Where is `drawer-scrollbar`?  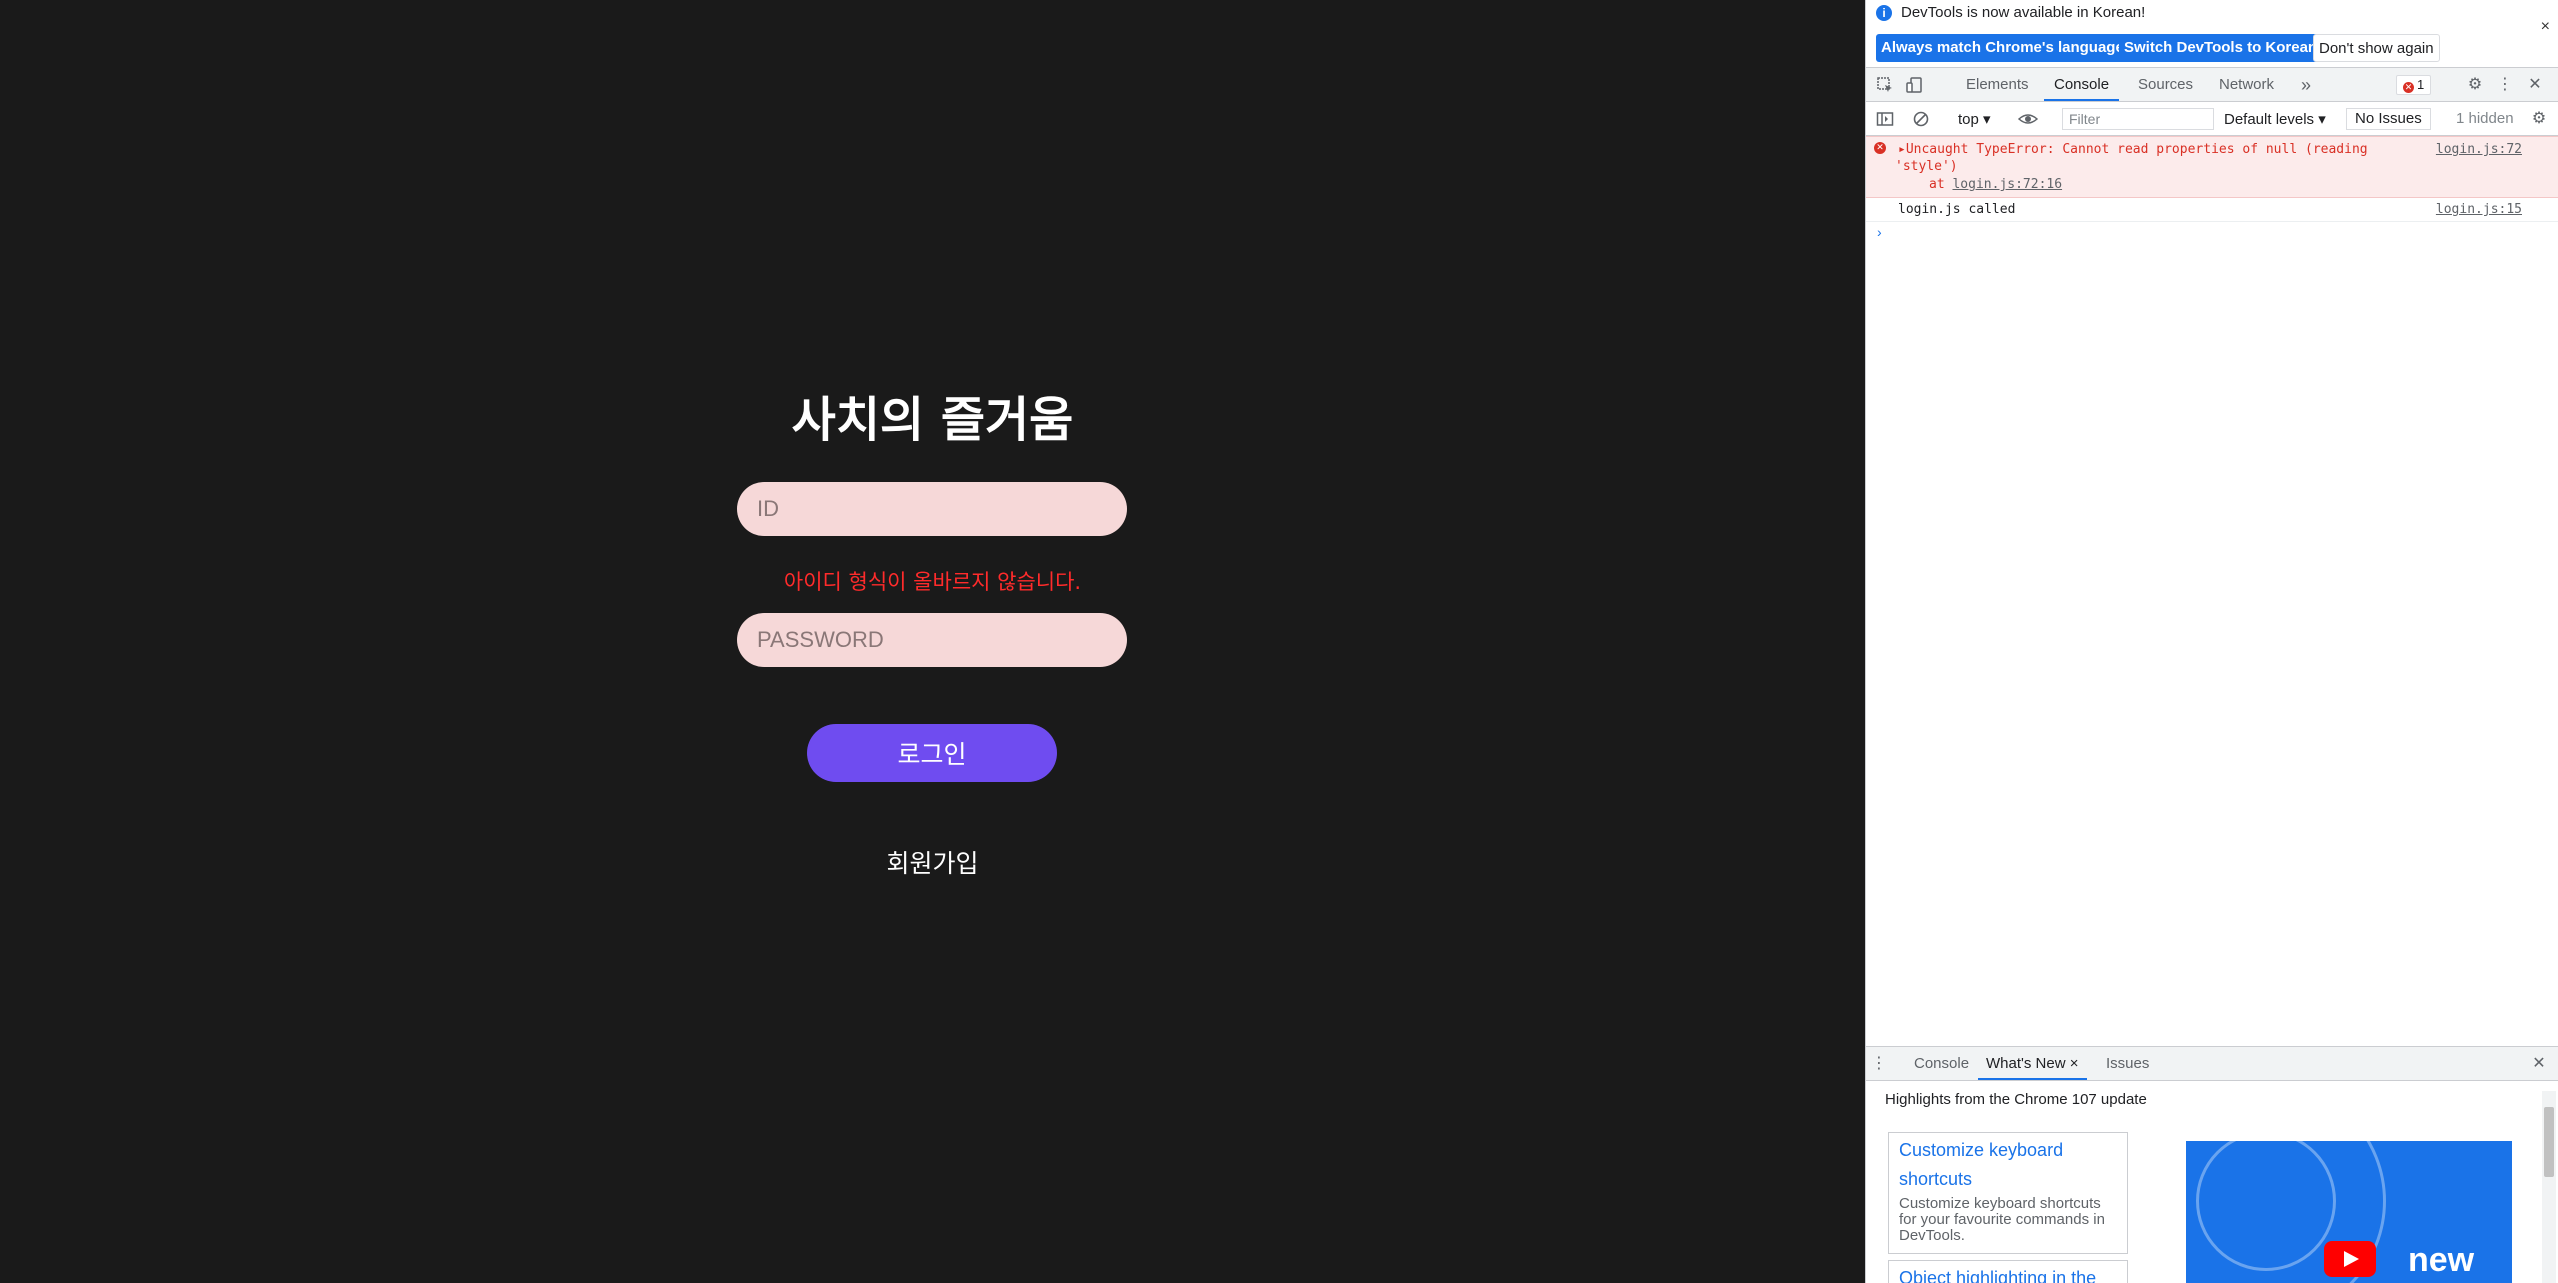
drawer-scrollbar is located at coordinates (2549, 1187).